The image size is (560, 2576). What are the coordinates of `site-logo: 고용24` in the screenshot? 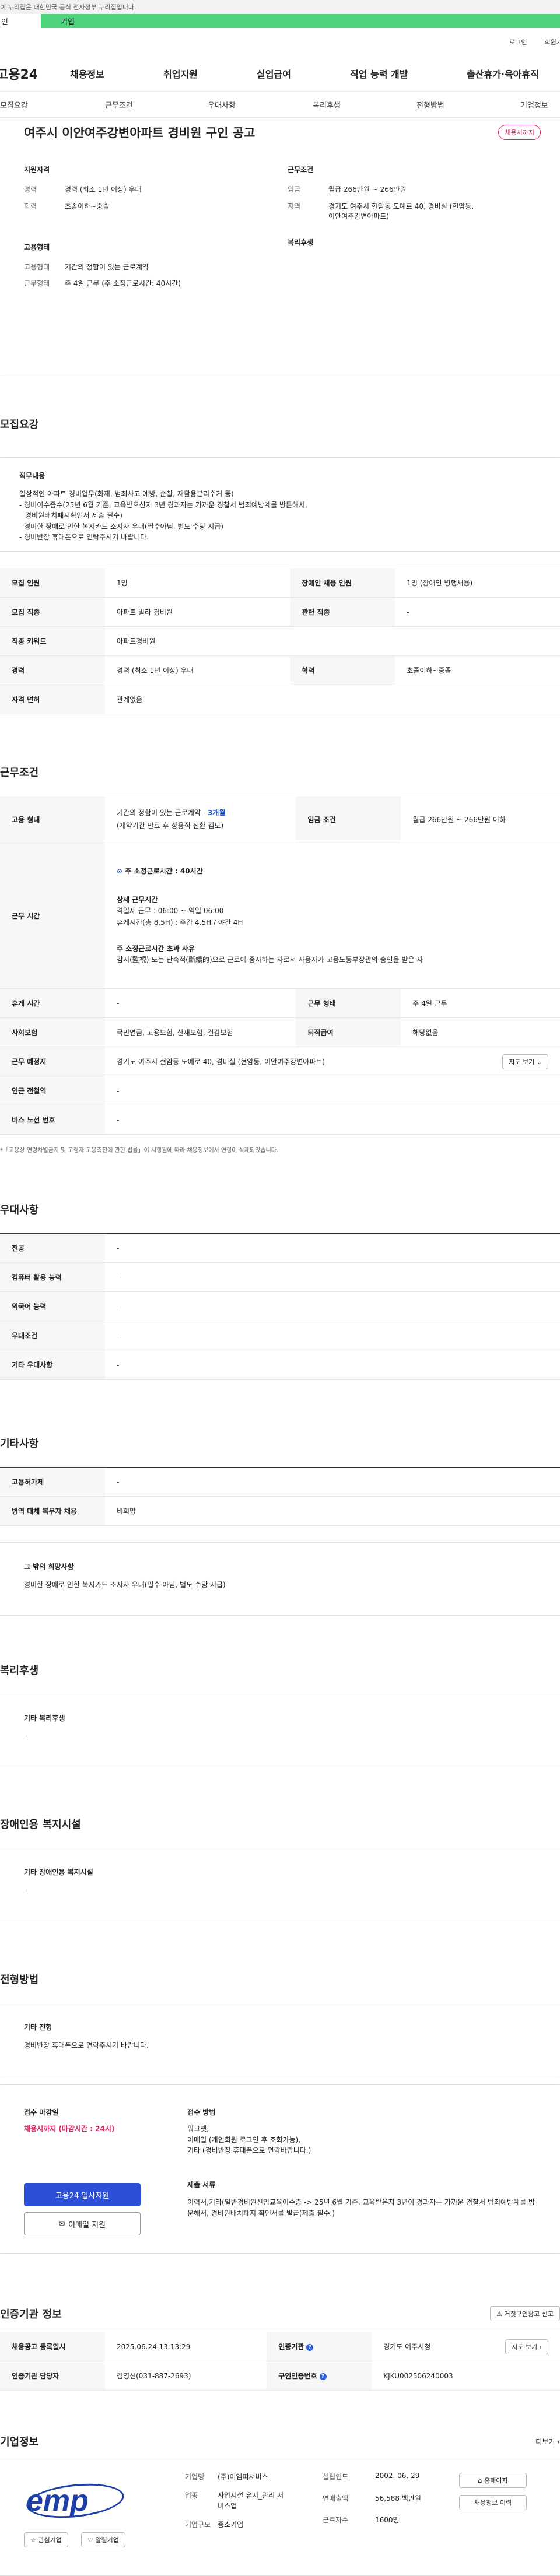 It's located at (35, 73).